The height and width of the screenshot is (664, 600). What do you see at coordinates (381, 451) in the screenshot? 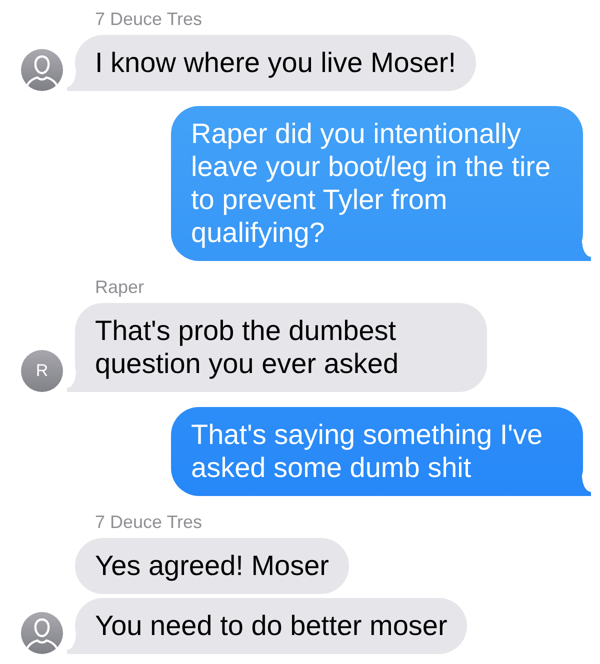
I see `message-bubble: That's saying something I've asked some dumb shit` at bounding box center [381, 451].